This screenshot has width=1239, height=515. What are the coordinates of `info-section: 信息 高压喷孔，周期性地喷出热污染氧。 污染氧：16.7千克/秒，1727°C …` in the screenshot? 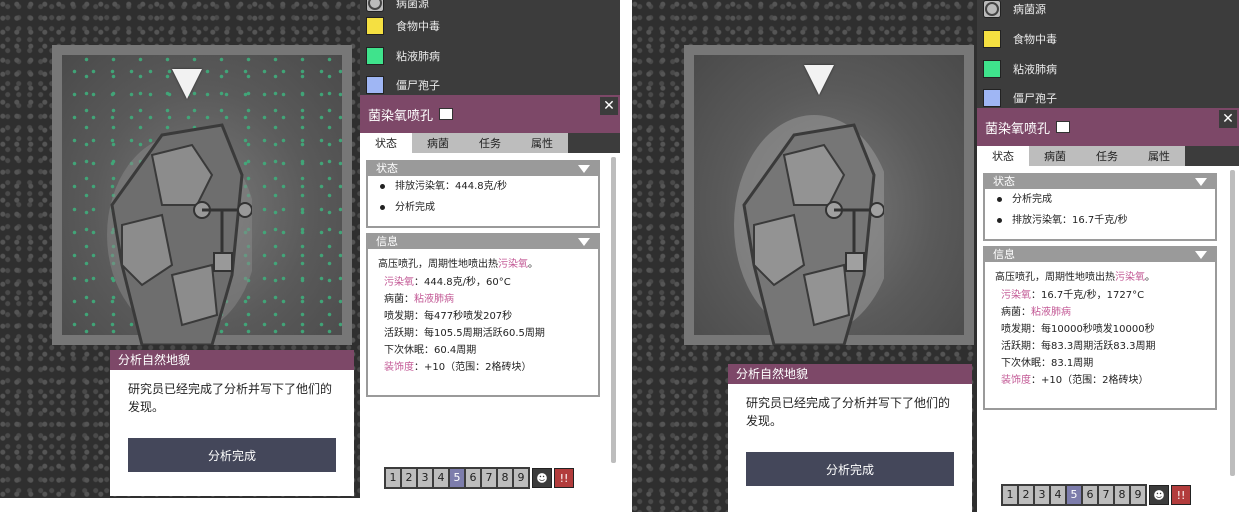 It's located at (1100, 328).